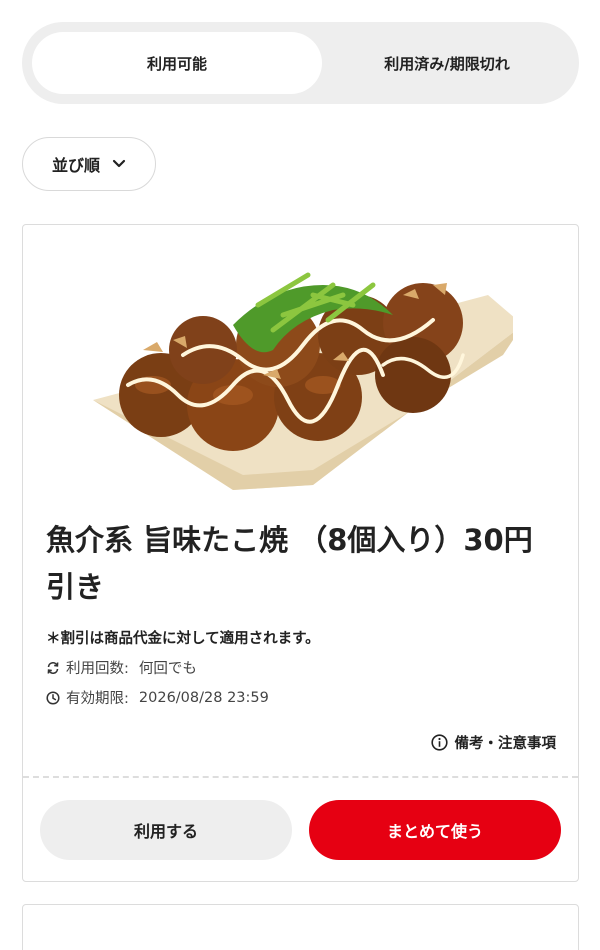 This screenshot has width=600, height=950. I want to click on info-icon, so click(439, 742).